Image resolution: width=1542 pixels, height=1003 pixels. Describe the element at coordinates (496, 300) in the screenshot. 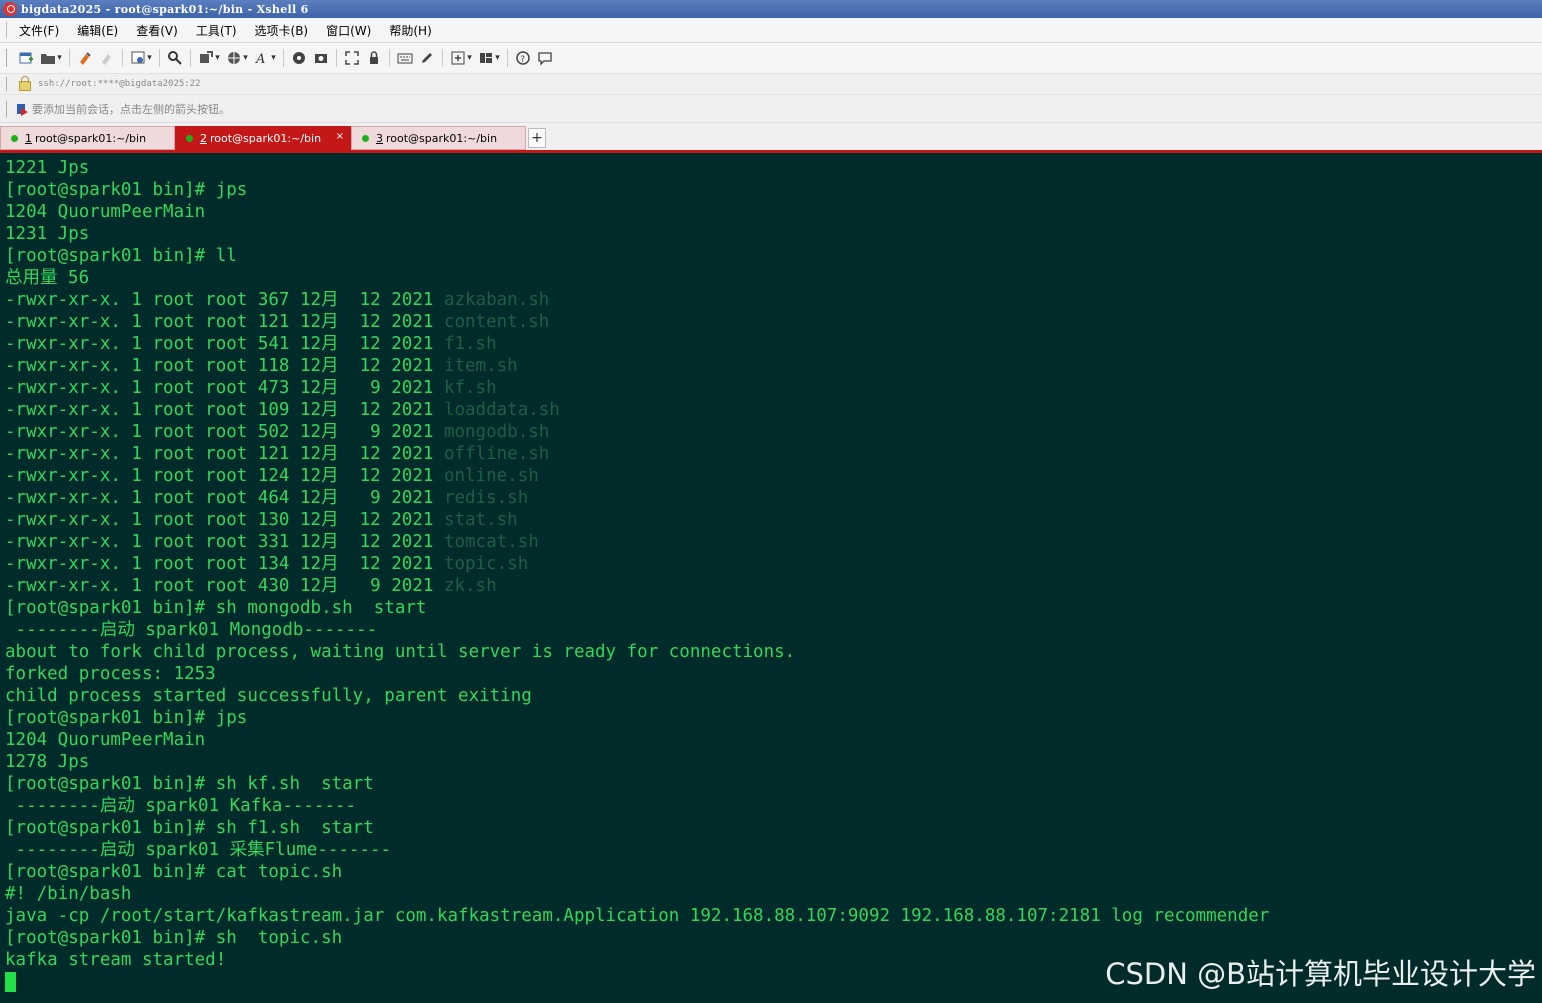

I see `file-name: azkaban.sh` at that location.